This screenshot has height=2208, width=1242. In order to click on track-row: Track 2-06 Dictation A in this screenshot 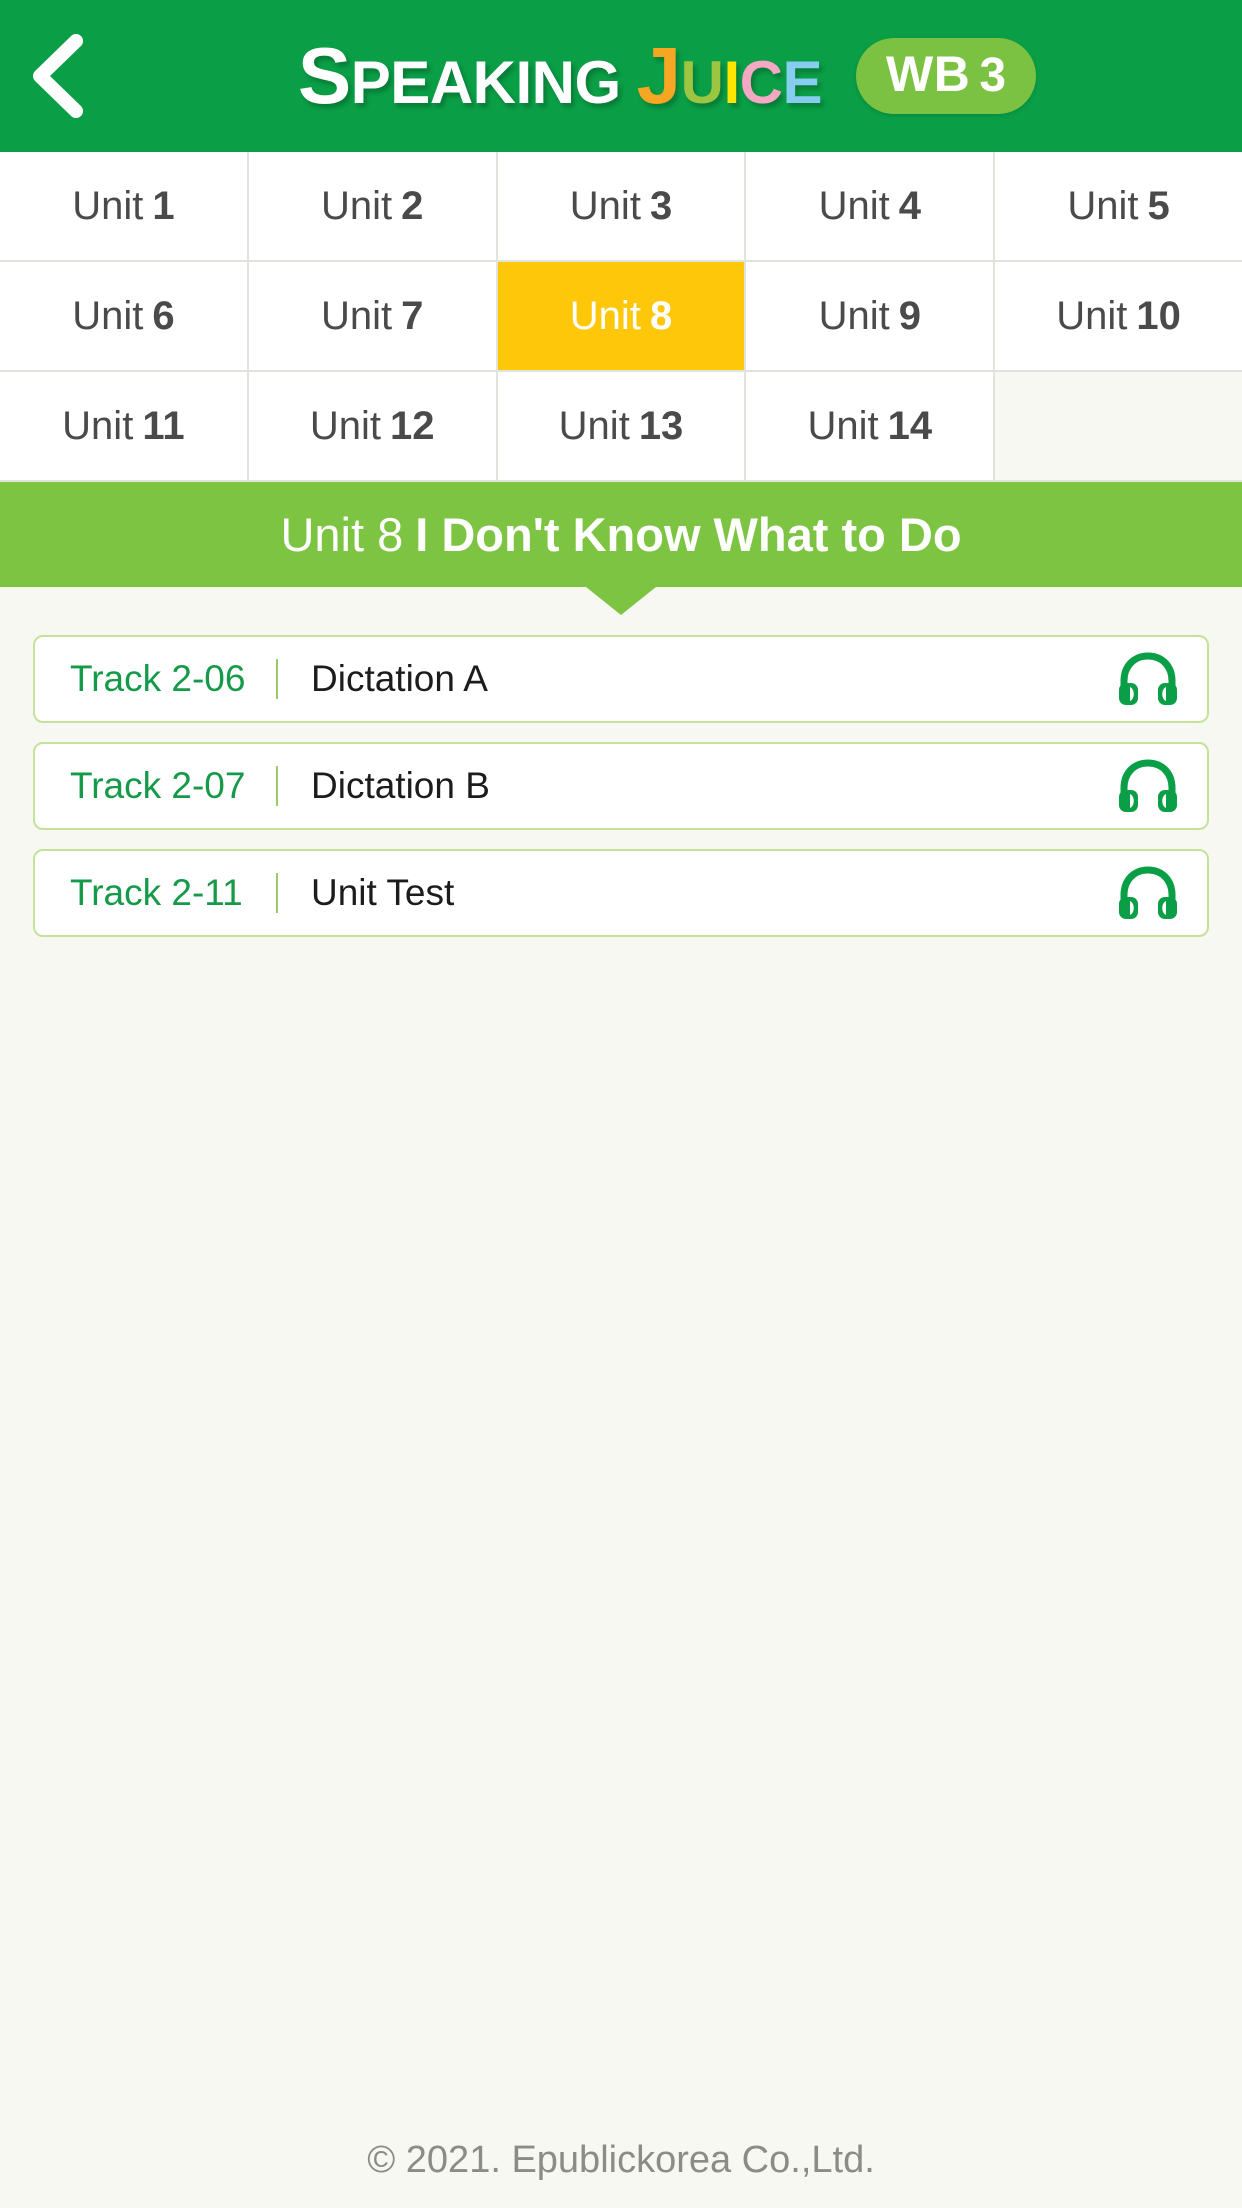, I will do `click(621, 679)`.